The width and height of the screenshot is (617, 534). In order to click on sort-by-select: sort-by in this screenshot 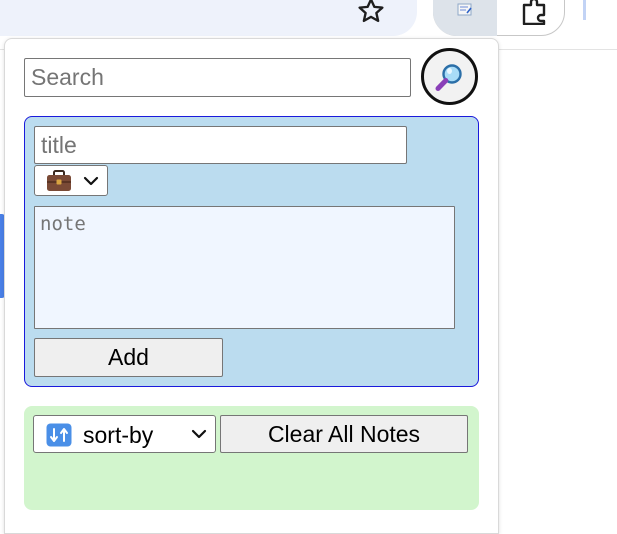, I will do `click(124, 434)`.